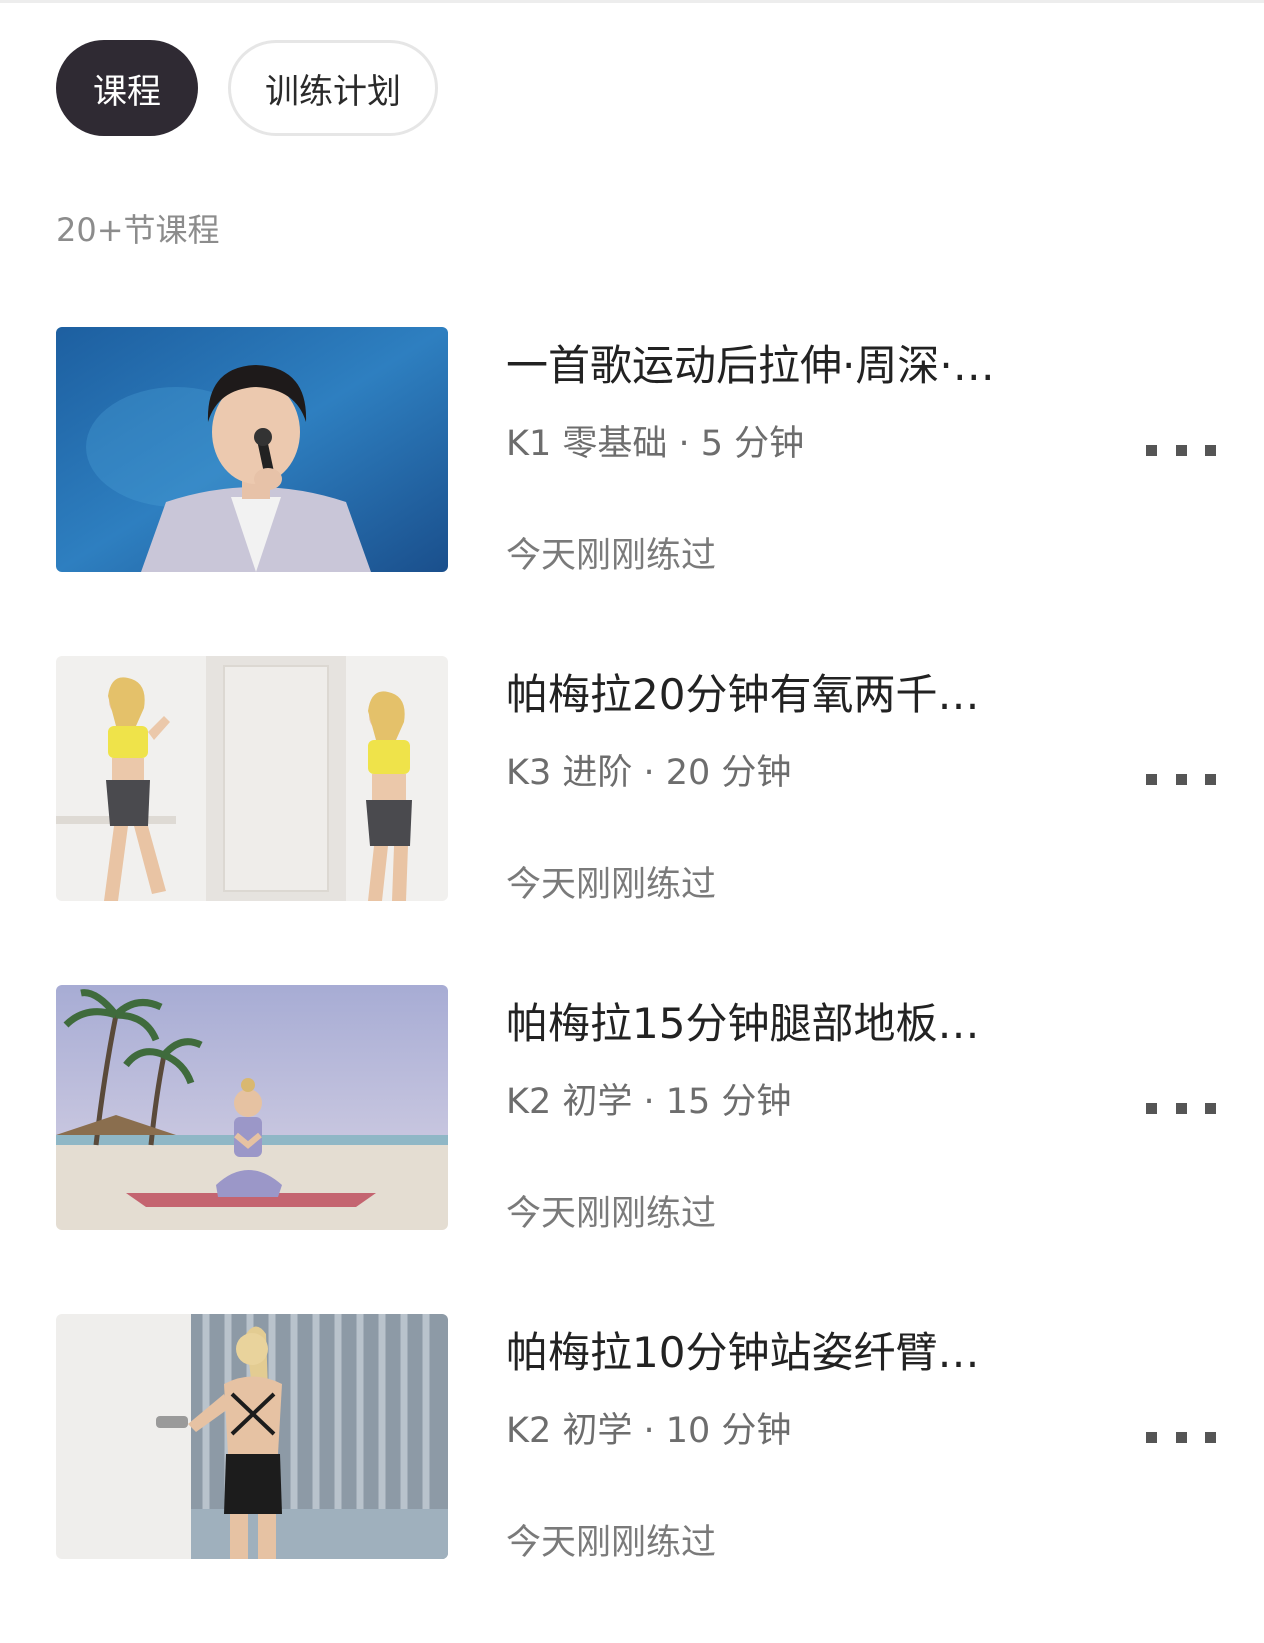  Describe the element at coordinates (649, 773) in the screenshot. I see `course-meta: K3 进阶 · 20 分钟` at that location.